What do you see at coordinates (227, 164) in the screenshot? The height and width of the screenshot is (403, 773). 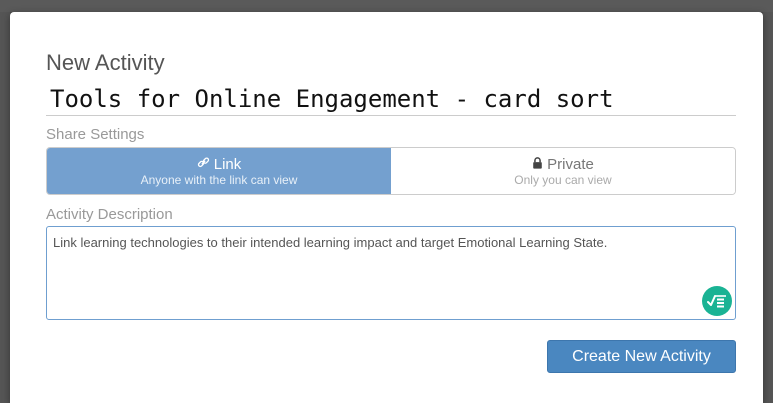 I see `share-option-link-title: Link` at bounding box center [227, 164].